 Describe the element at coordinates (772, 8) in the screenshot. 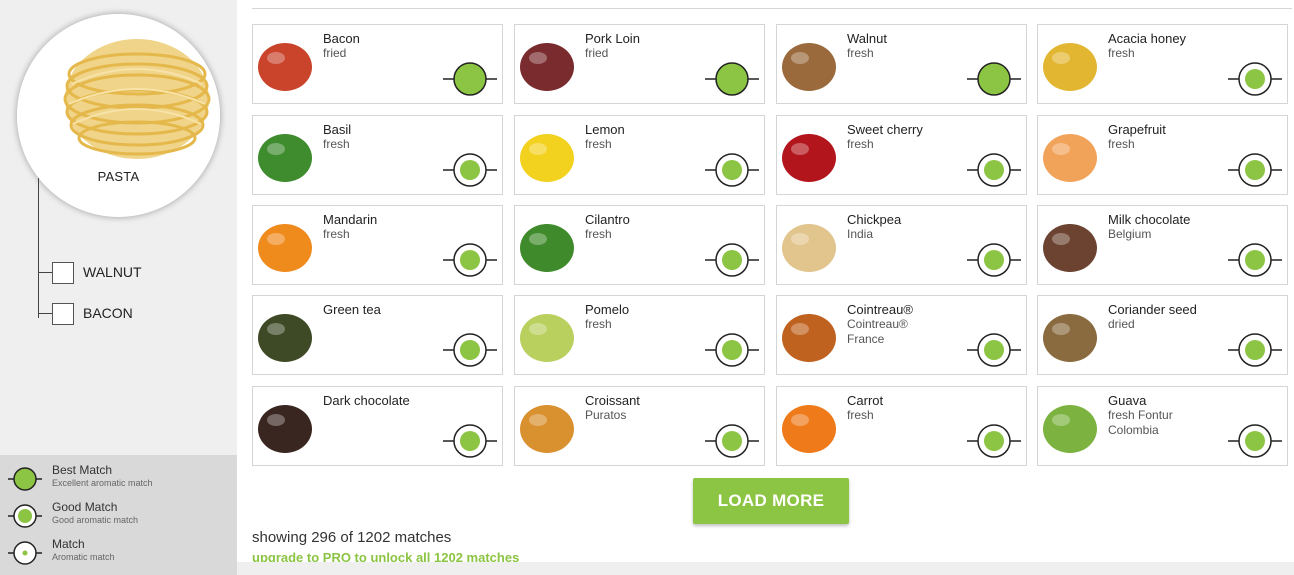

I see `divider` at that location.